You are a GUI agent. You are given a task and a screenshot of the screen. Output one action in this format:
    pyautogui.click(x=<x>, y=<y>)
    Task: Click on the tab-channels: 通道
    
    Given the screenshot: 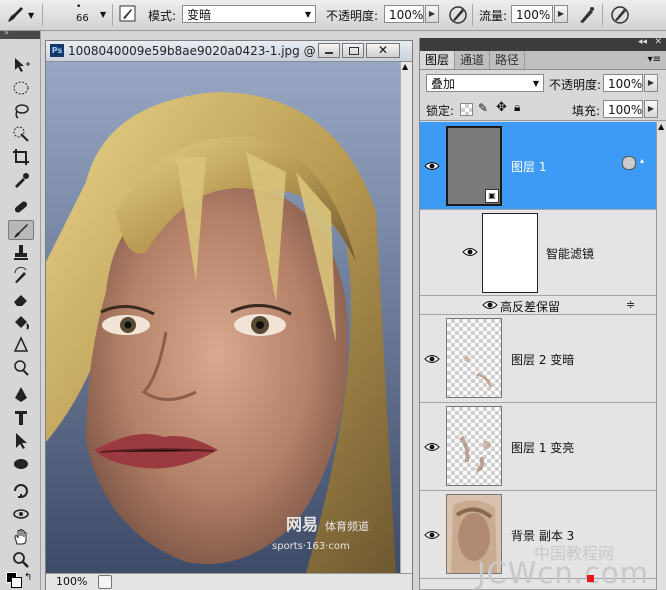 What is the action you would take?
    pyautogui.click(x=473, y=60)
    